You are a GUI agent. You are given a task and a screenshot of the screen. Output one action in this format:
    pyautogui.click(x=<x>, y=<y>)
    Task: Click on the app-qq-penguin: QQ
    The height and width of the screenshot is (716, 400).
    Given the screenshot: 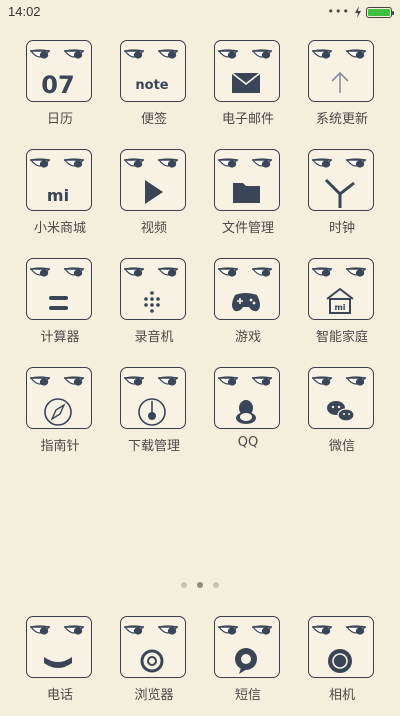 What is the action you would take?
    pyautogui.click(x=248, y=417)
    